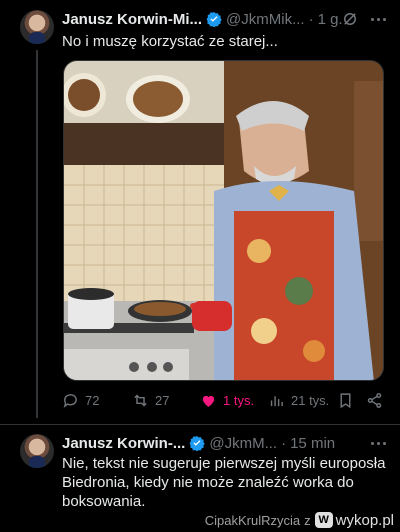  What do you see at coordinates (162, 400) in the screenshot?
I see `retweet-count: 27` at bounding box center [162, 400].